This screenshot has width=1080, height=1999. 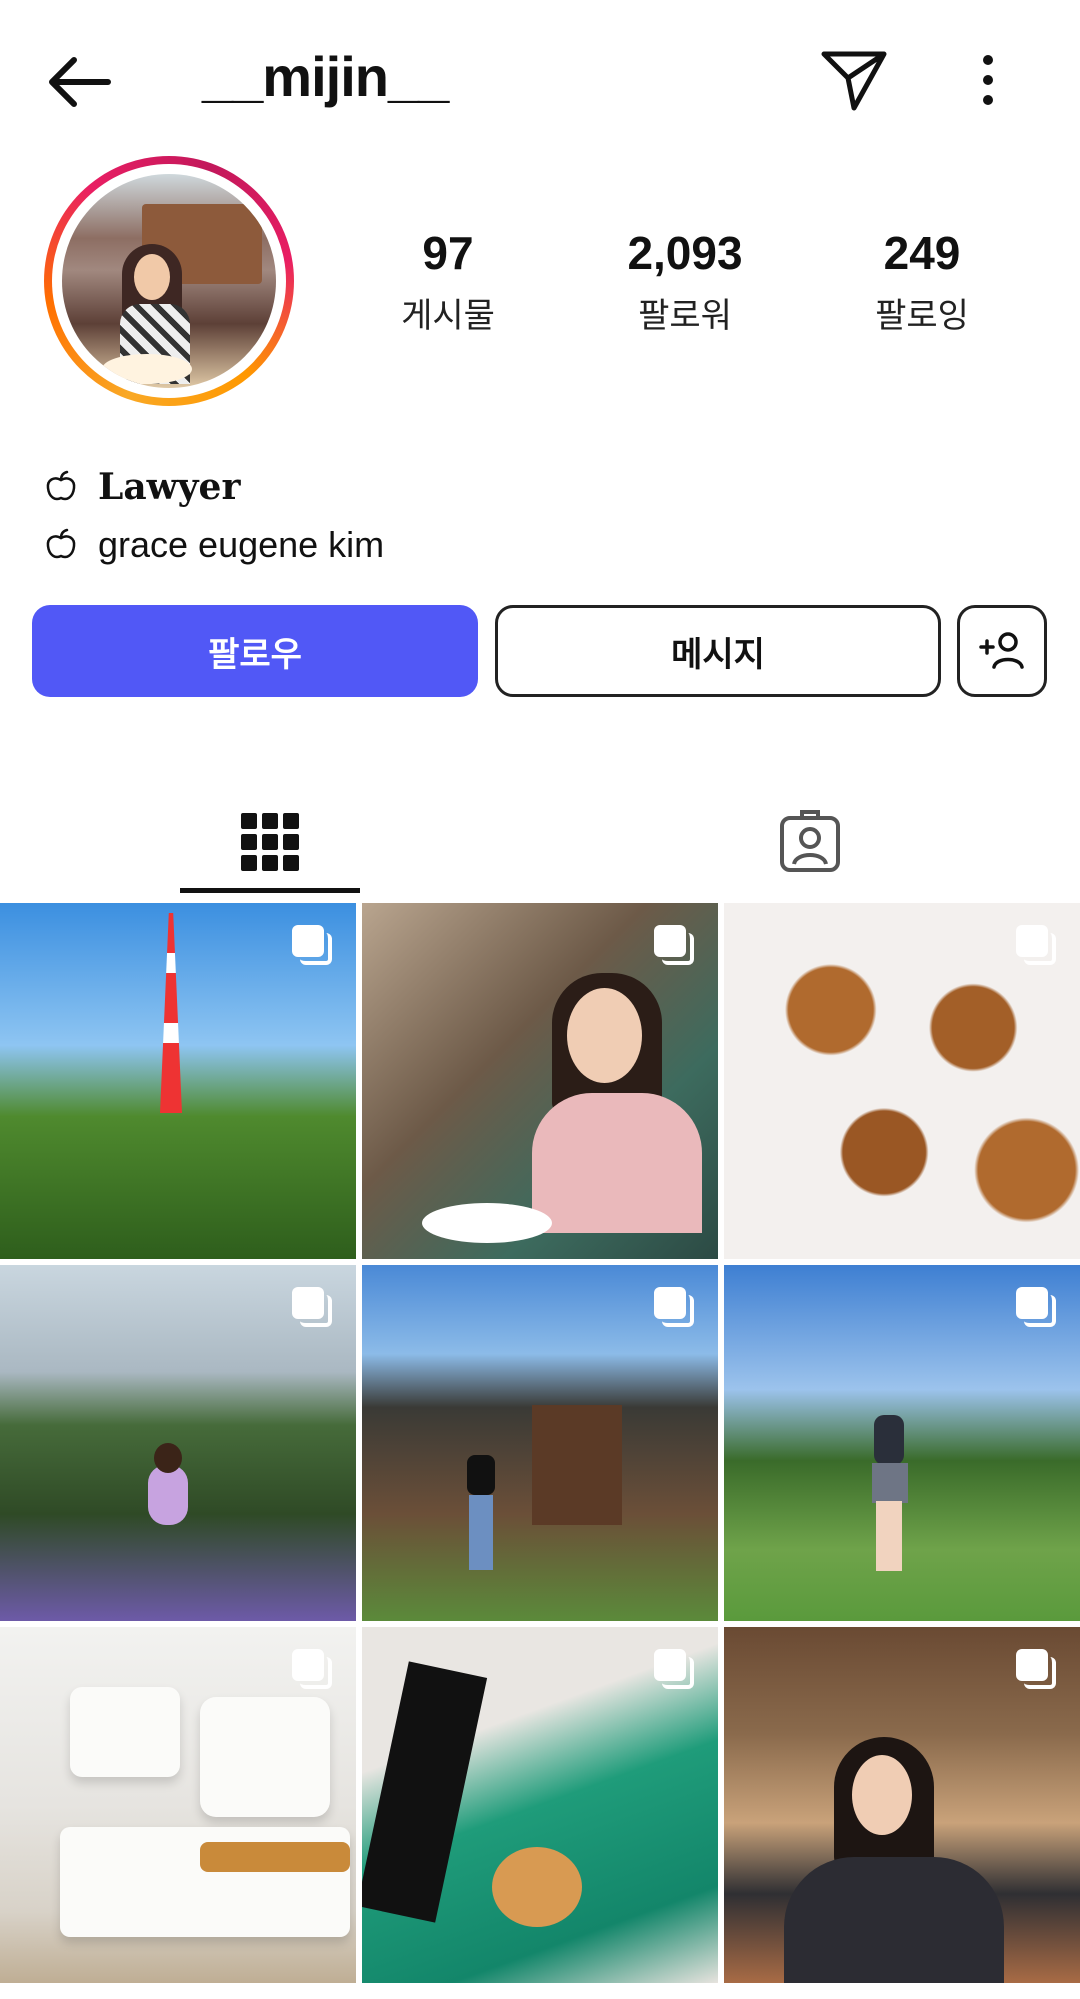 I want to click on stat-posts-label: 게시물, so click(x=448, y=316).